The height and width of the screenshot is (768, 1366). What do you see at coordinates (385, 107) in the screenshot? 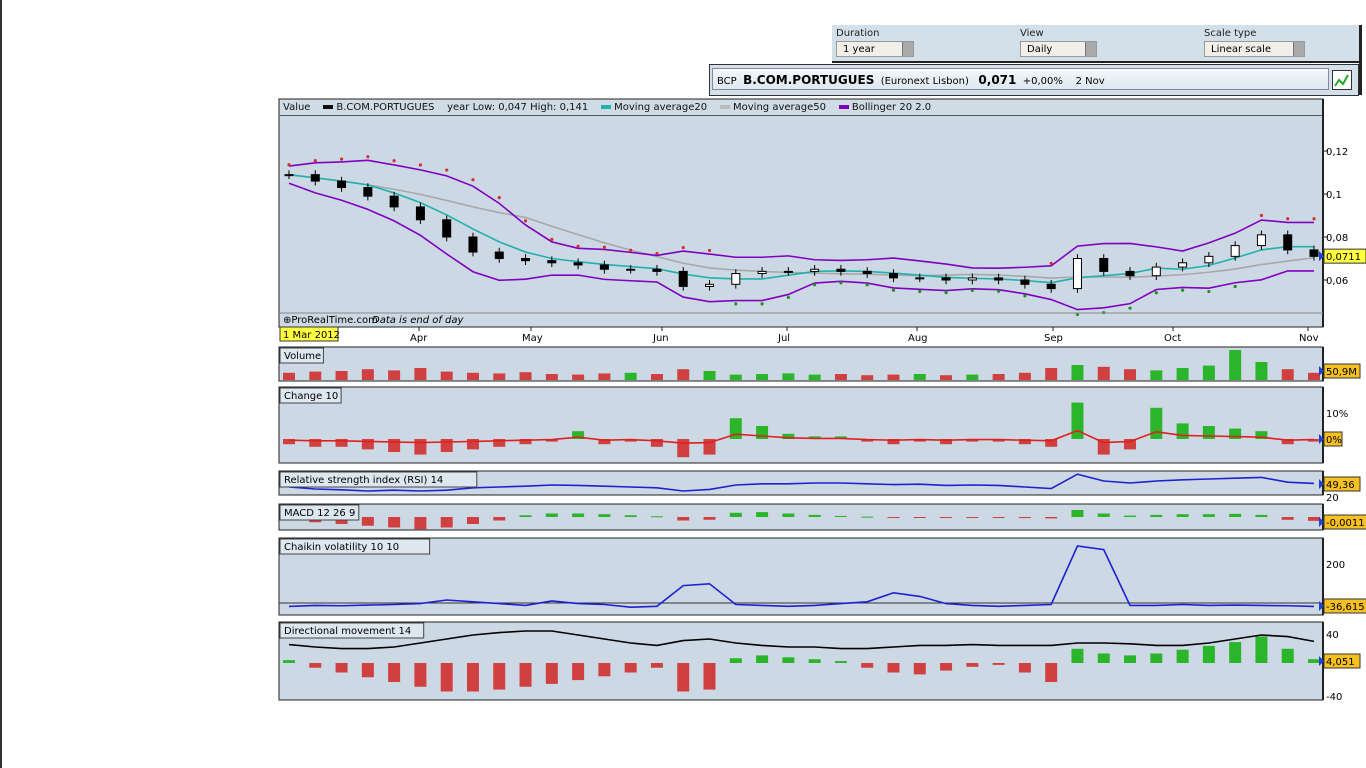
I see `legend-instrument: B.COM.PORTUGUES` at bounding box center [385, 107].